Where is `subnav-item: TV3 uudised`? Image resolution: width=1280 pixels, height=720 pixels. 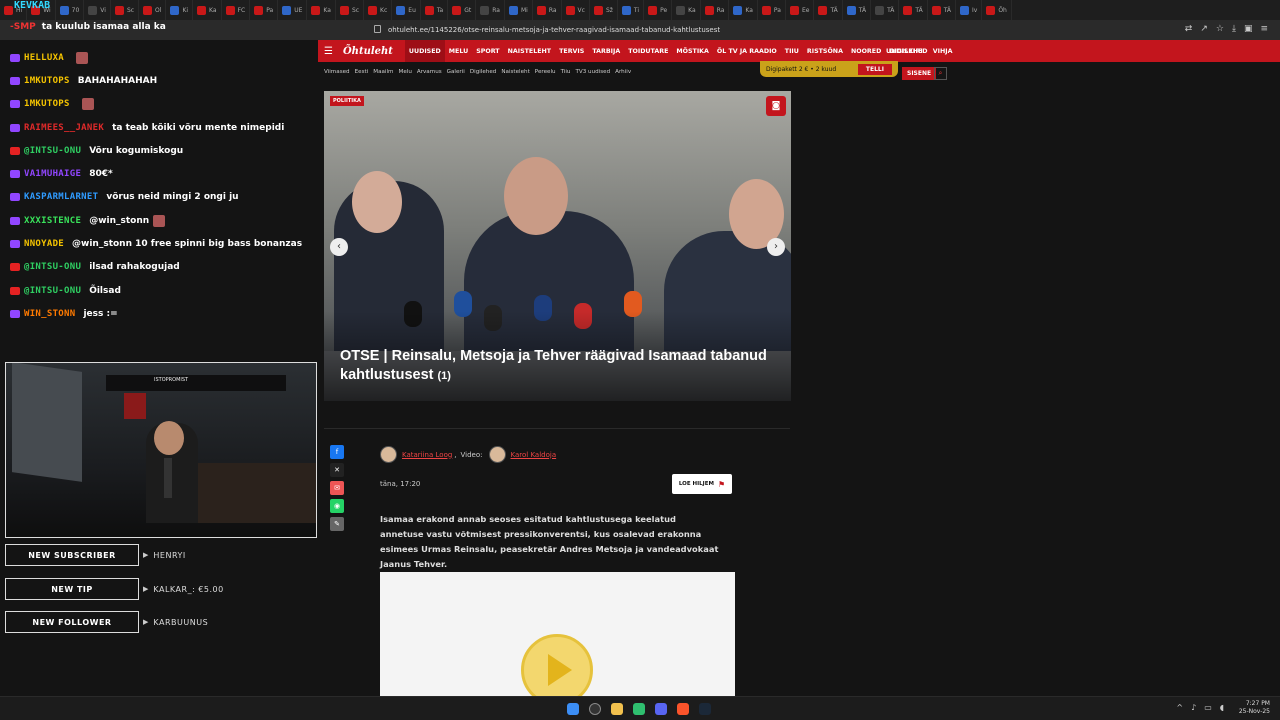
subnav-item: TV3 uudised is located at coordinates (592, 72).